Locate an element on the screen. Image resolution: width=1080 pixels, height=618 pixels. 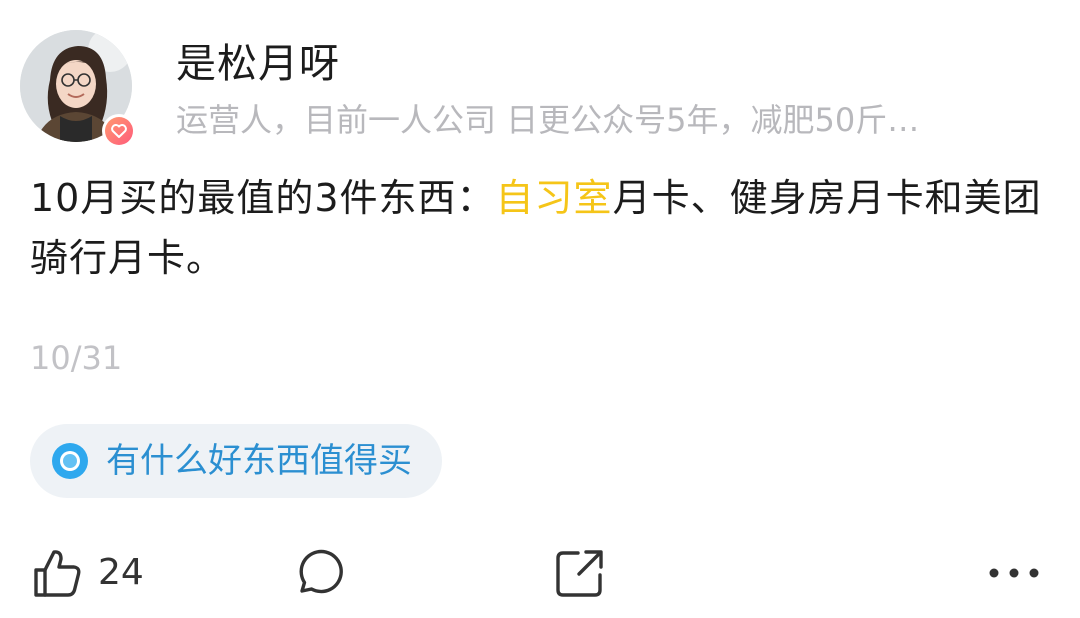
share-button is located at coordinates (580, 573).